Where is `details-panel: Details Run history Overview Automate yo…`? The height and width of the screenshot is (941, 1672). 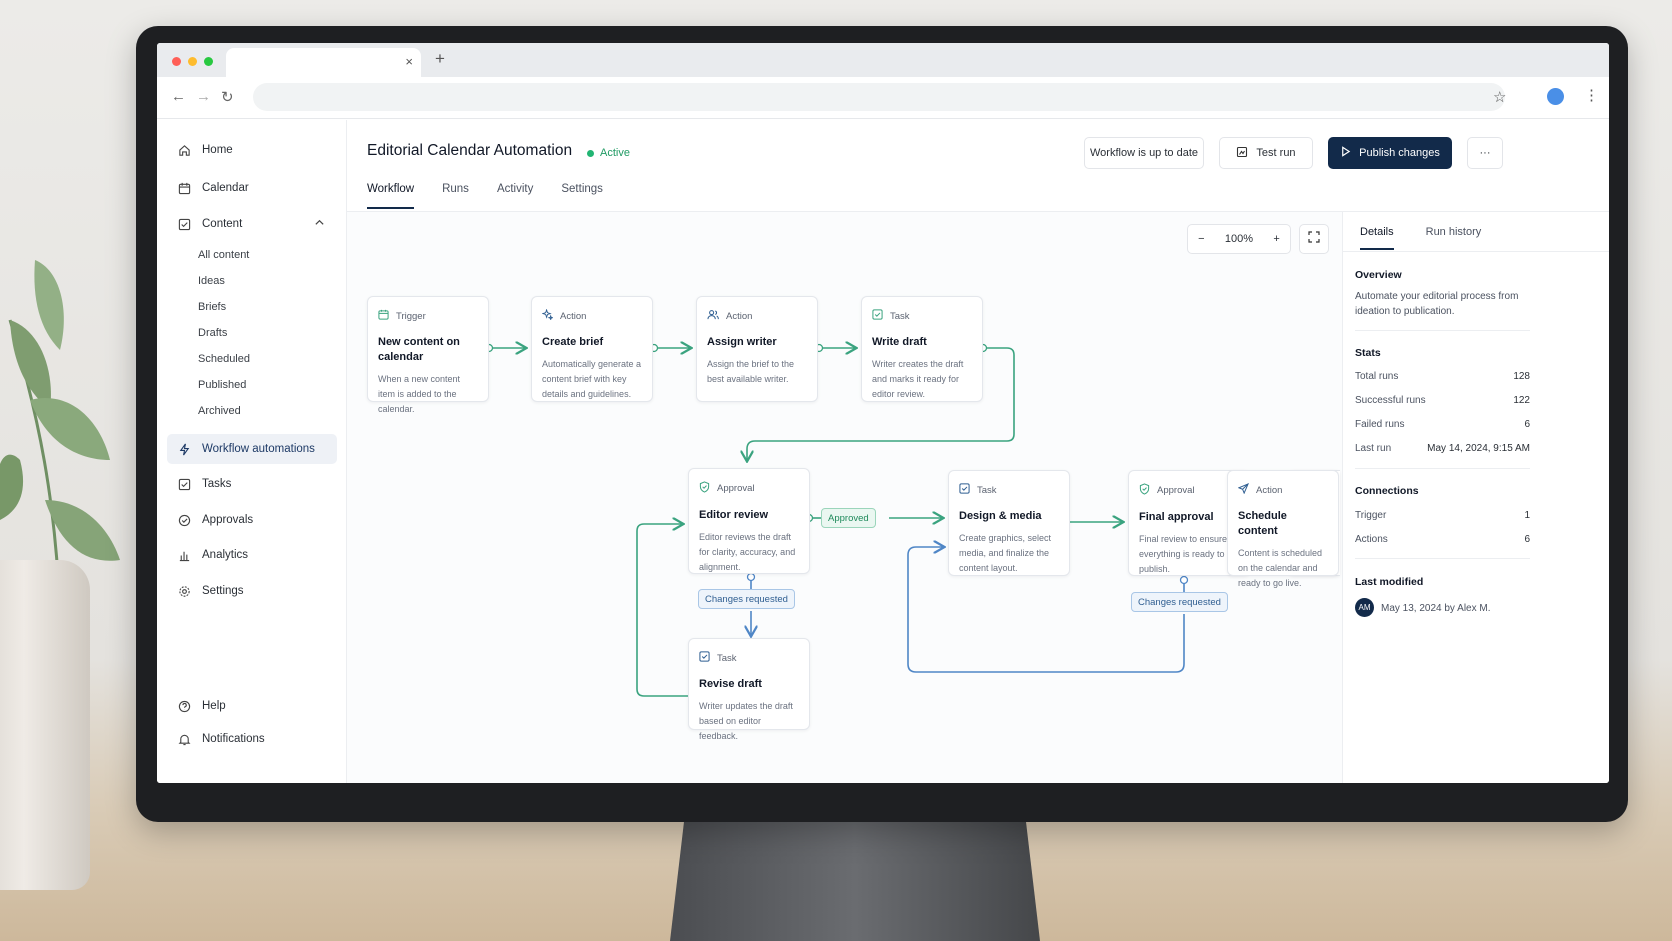 details-panel: Details Run history Overview Automate yo… is located at coordinates (1475, 497).